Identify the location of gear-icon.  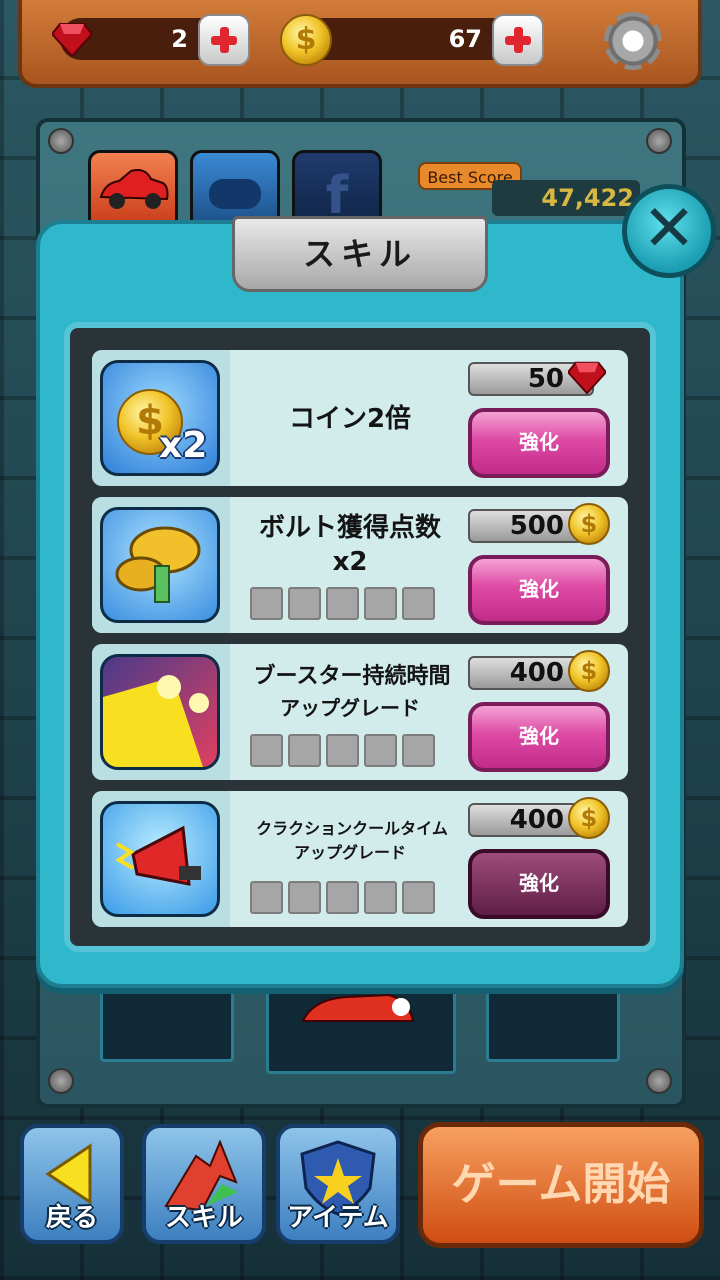
(633, 41).